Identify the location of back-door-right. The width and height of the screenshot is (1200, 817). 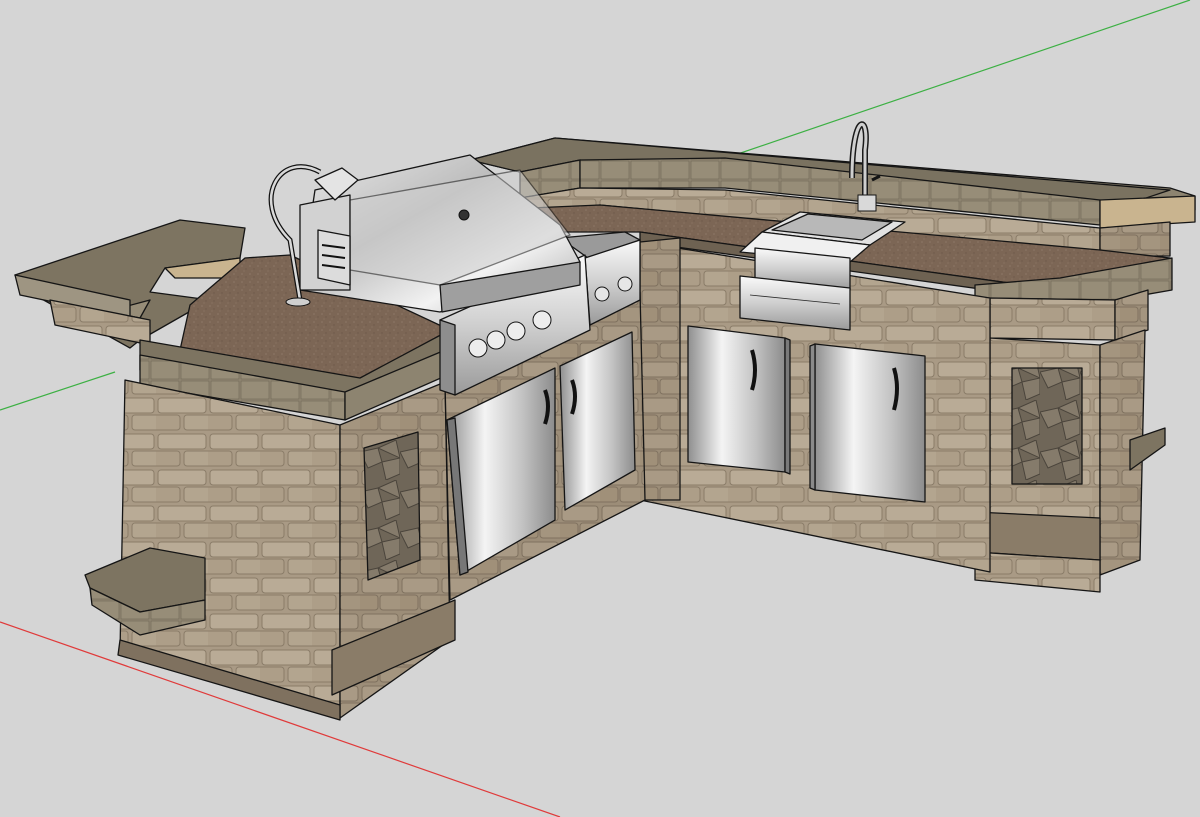
(867, 423).